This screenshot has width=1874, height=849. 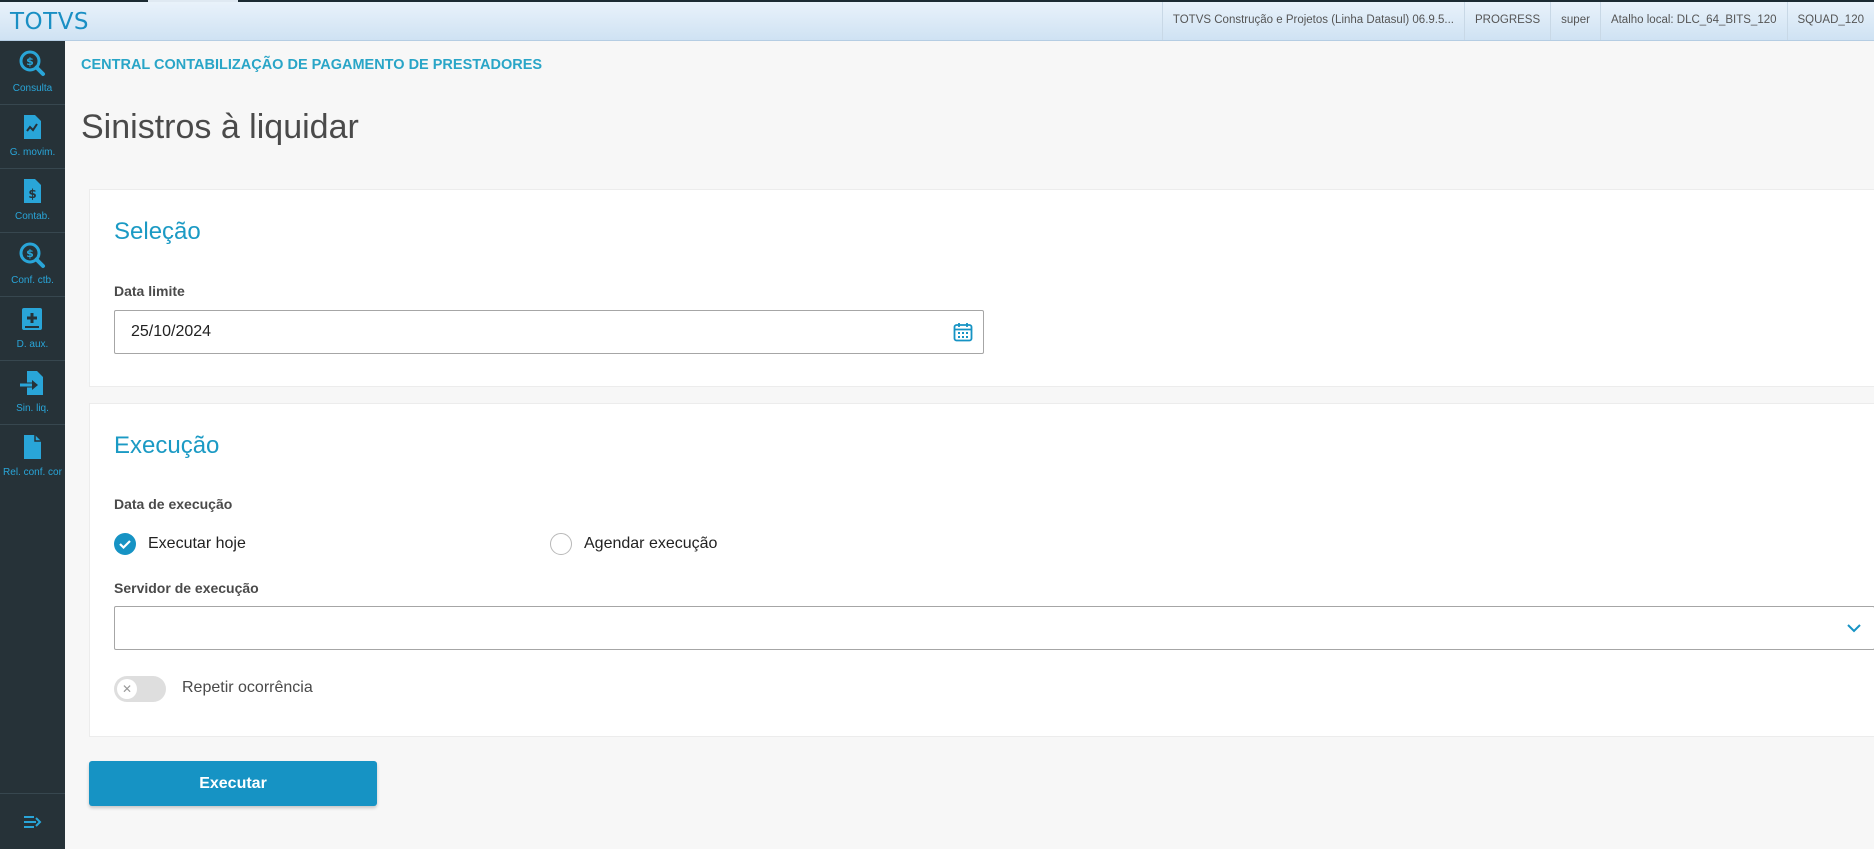 I want to click on sidebar-item-sin-liq: Sin. liq., so click(x=32, y=393).